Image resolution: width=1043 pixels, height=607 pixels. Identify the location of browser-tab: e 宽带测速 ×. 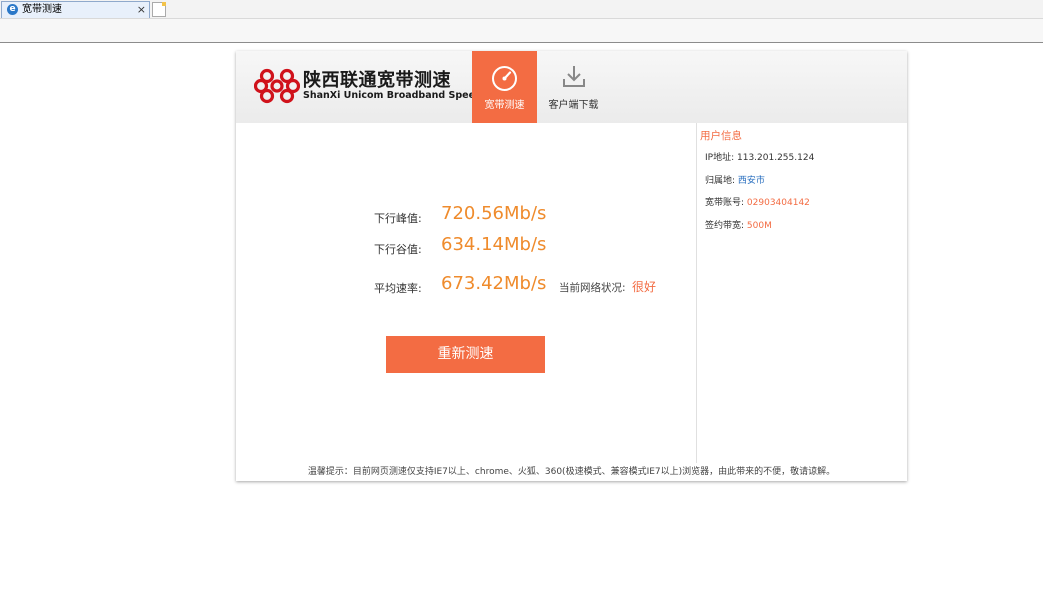
(75, 9).